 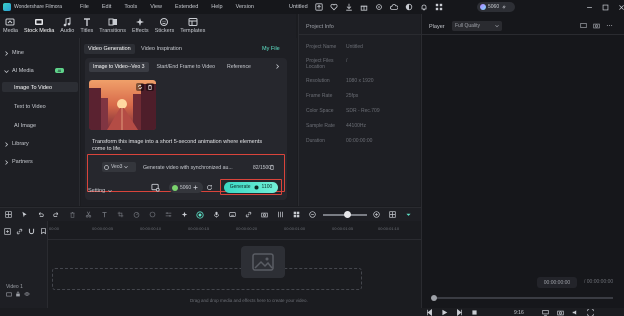 What do you see at coordinates (583, 25) in the screenshot?
I see `image-icon` at bounding box center [583, 25].